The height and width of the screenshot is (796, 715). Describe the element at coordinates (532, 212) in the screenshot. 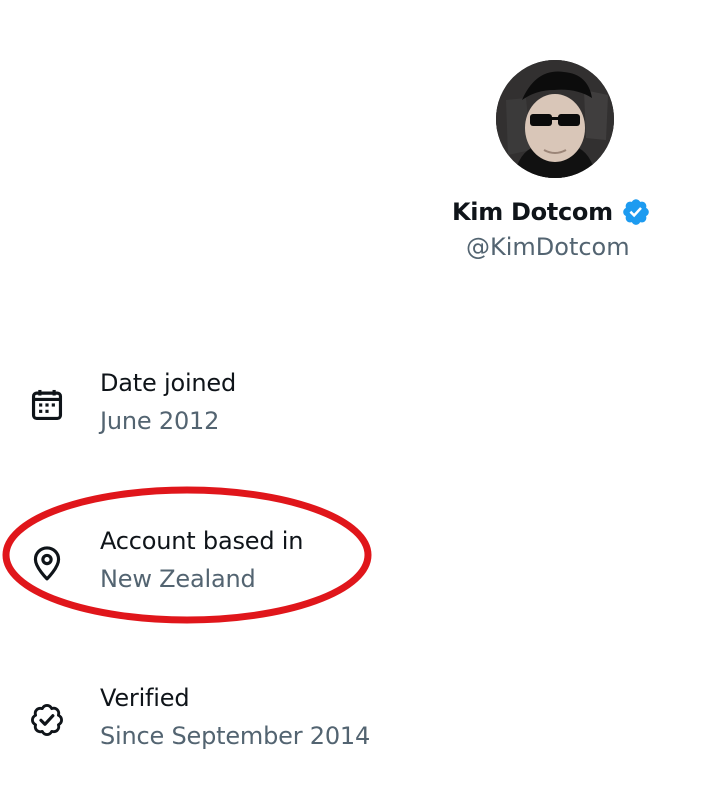

I see `display-name: Kim Dotcom` at that location.